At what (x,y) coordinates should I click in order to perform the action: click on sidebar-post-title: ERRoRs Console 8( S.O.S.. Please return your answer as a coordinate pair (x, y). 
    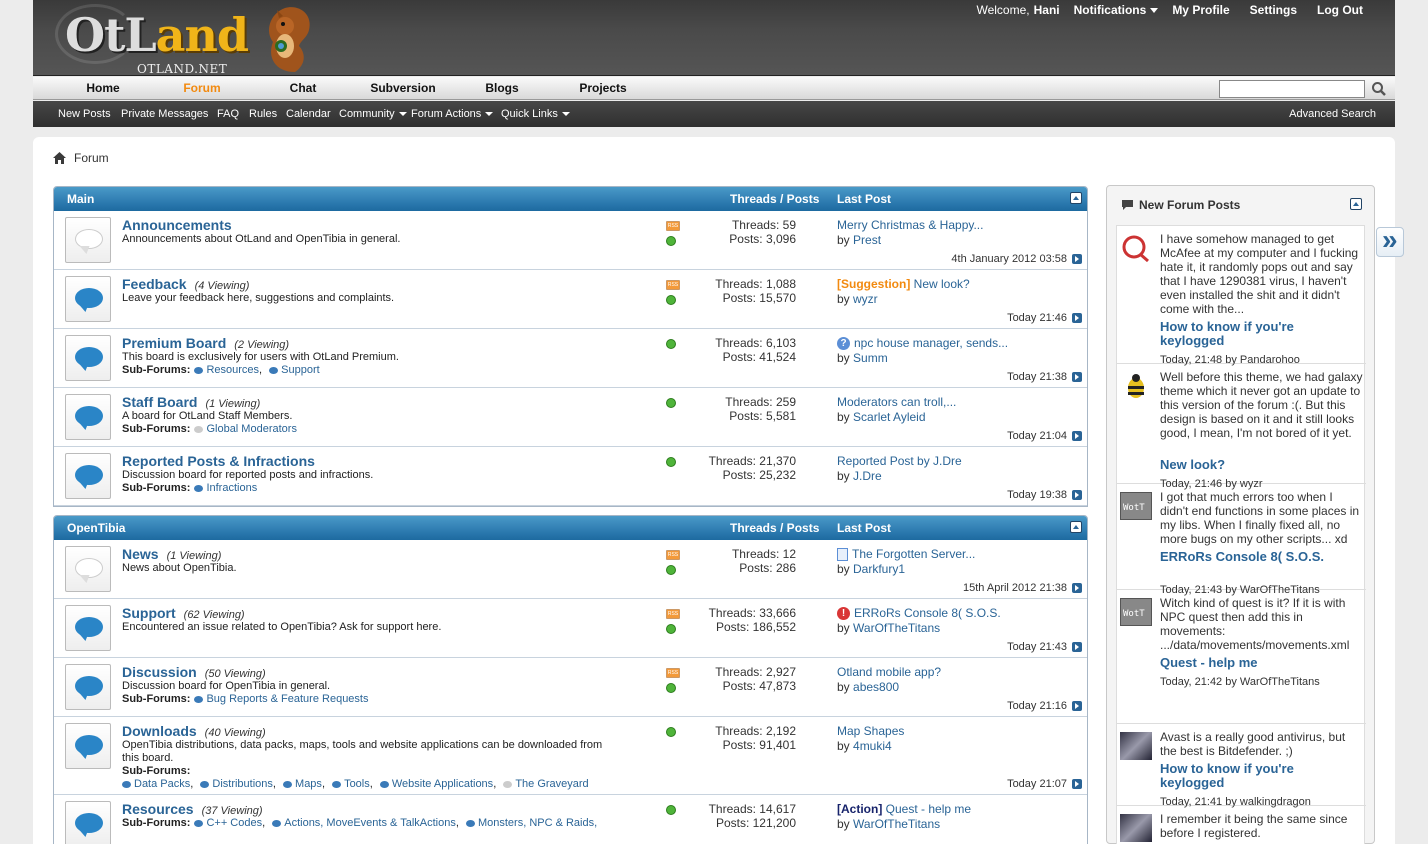
    Looking at the image, I should click on (1260, 557).